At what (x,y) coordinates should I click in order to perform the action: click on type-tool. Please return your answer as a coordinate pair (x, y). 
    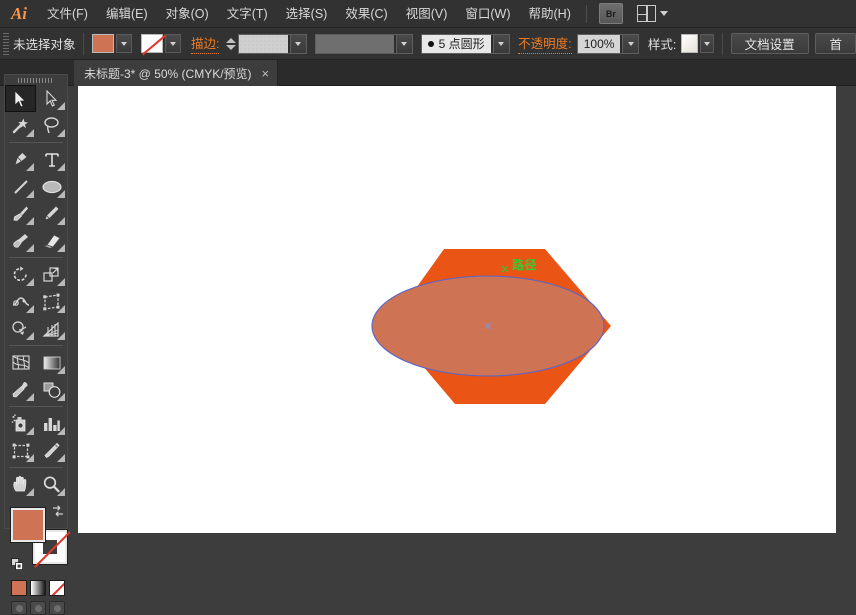
    Looking at the image, I should click on (51, 159).